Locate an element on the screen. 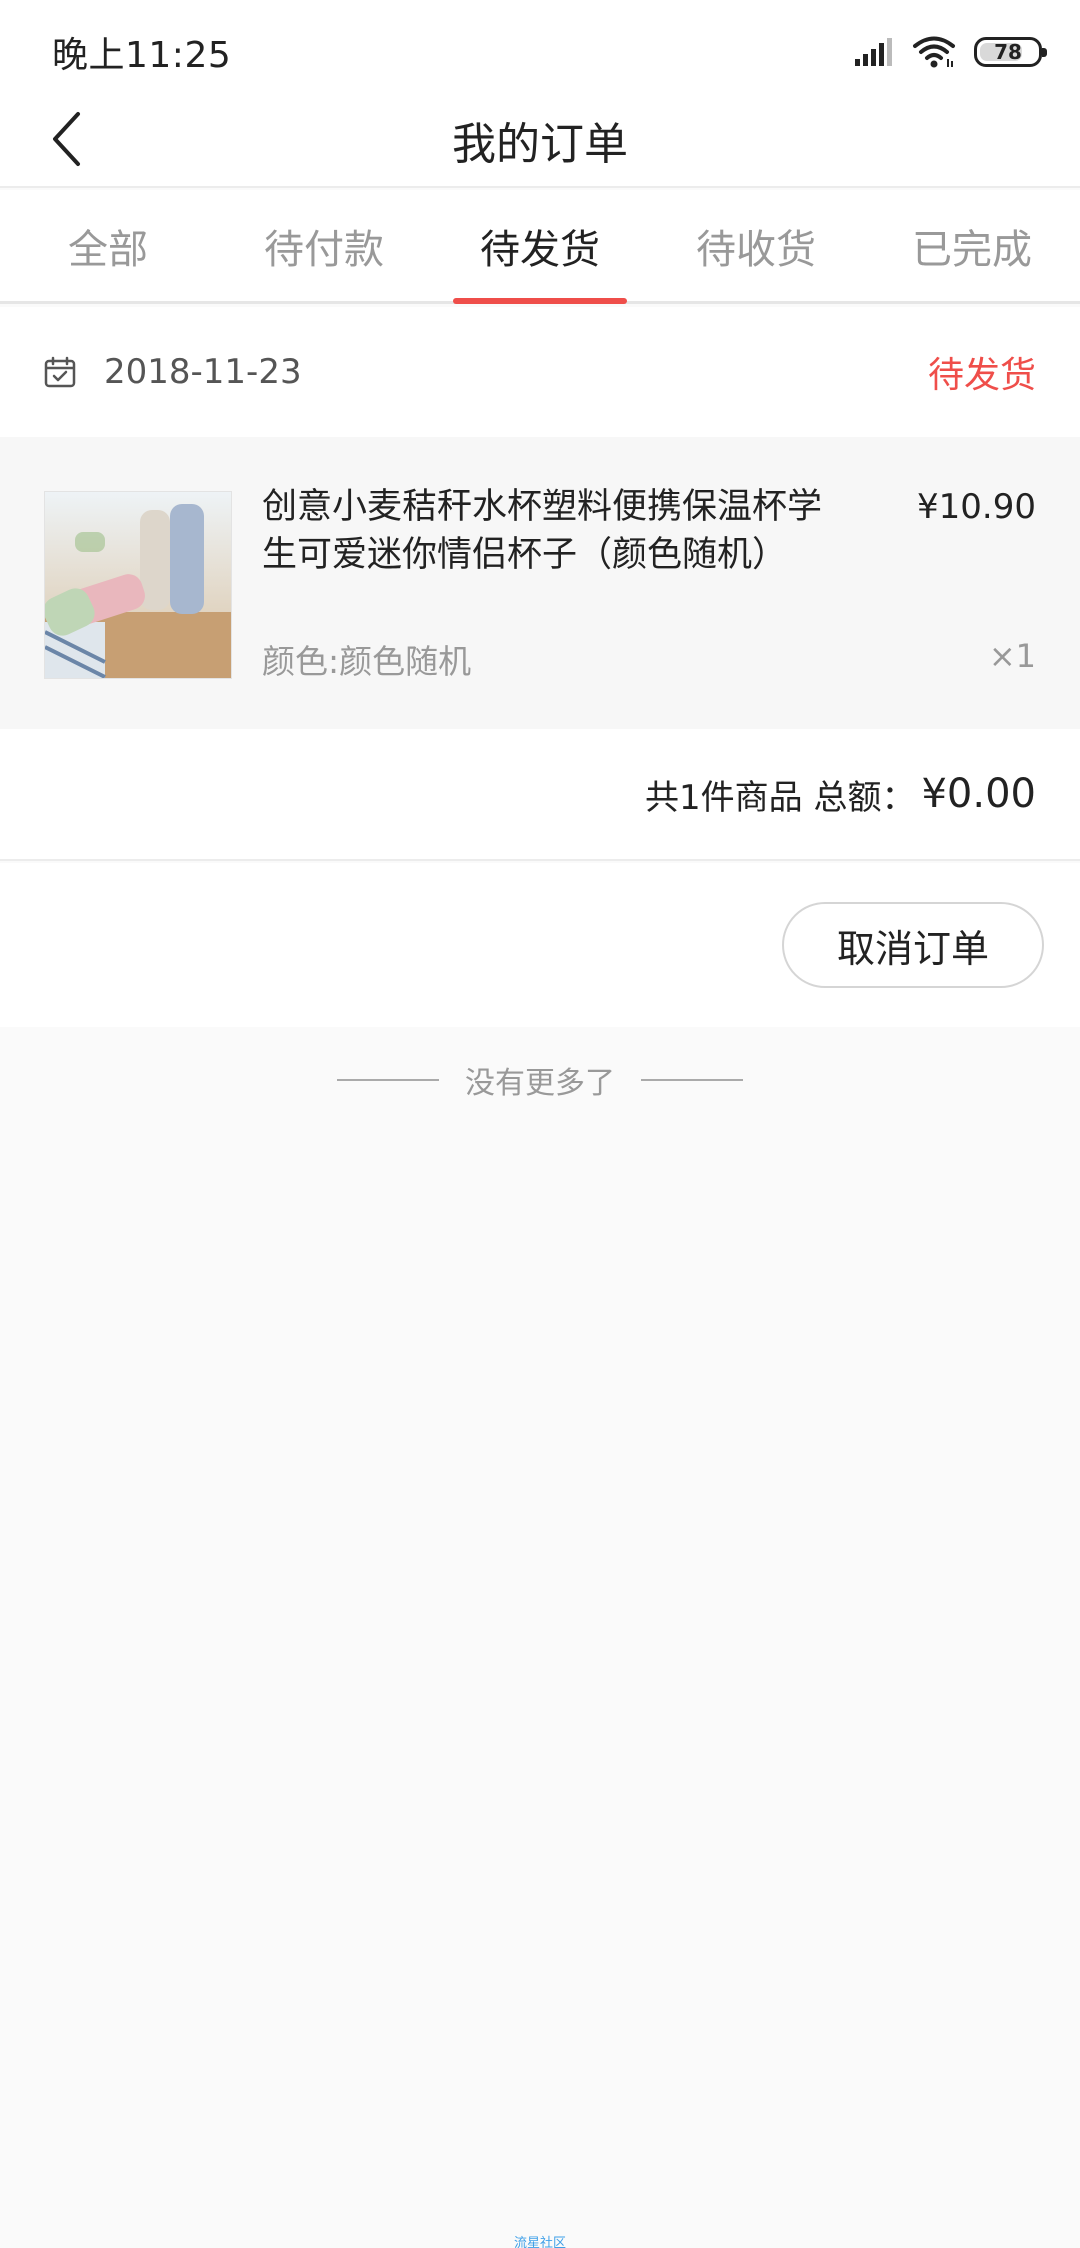  product-quantity: ×1 is located at coordinates (1012, 656).